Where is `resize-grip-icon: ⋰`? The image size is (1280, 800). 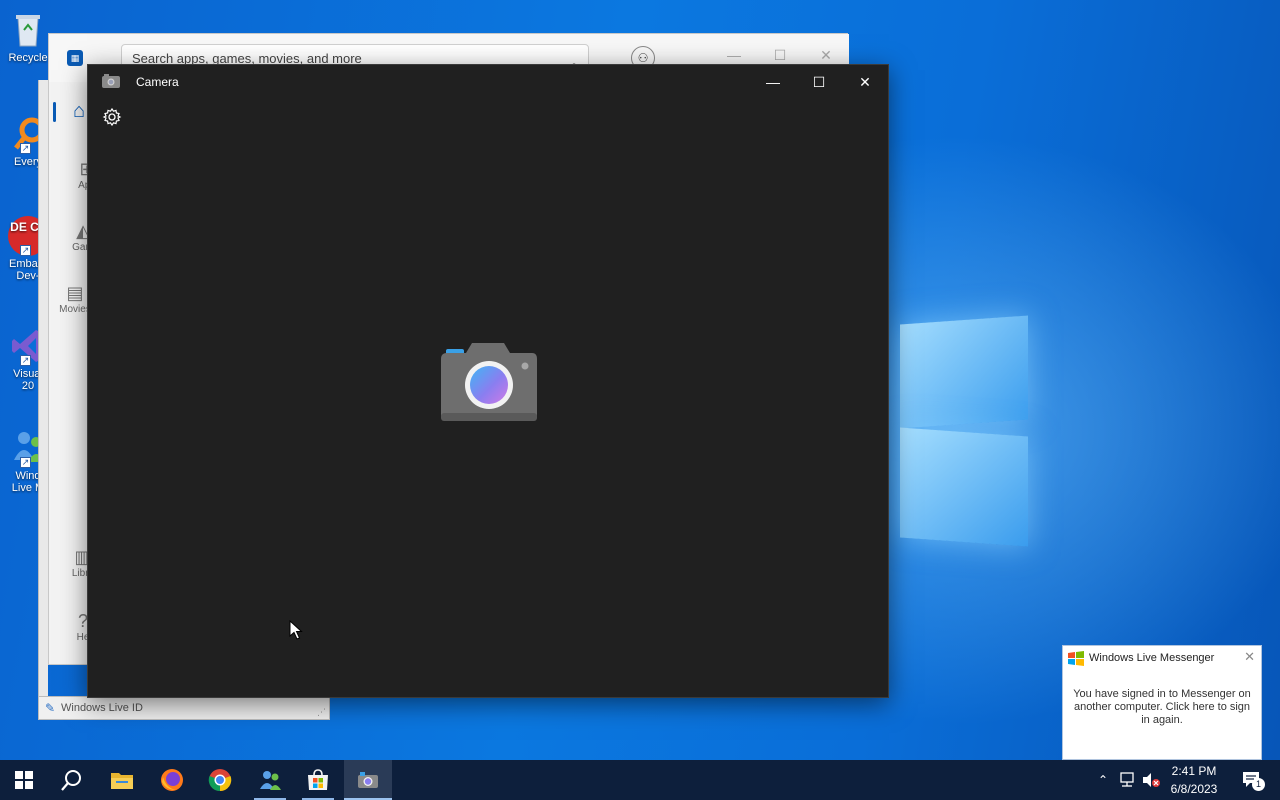 resize-grip-icon: ⋰ is located at coordinates (321, 712).